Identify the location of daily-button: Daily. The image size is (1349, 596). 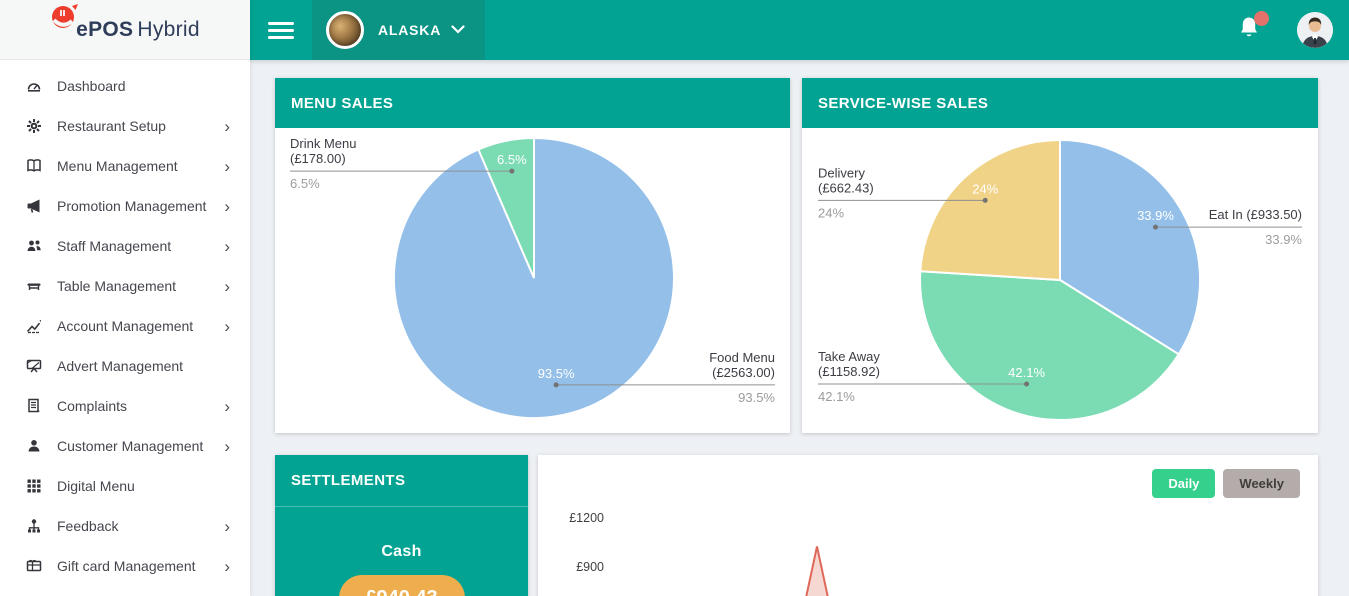
(1184, 483).